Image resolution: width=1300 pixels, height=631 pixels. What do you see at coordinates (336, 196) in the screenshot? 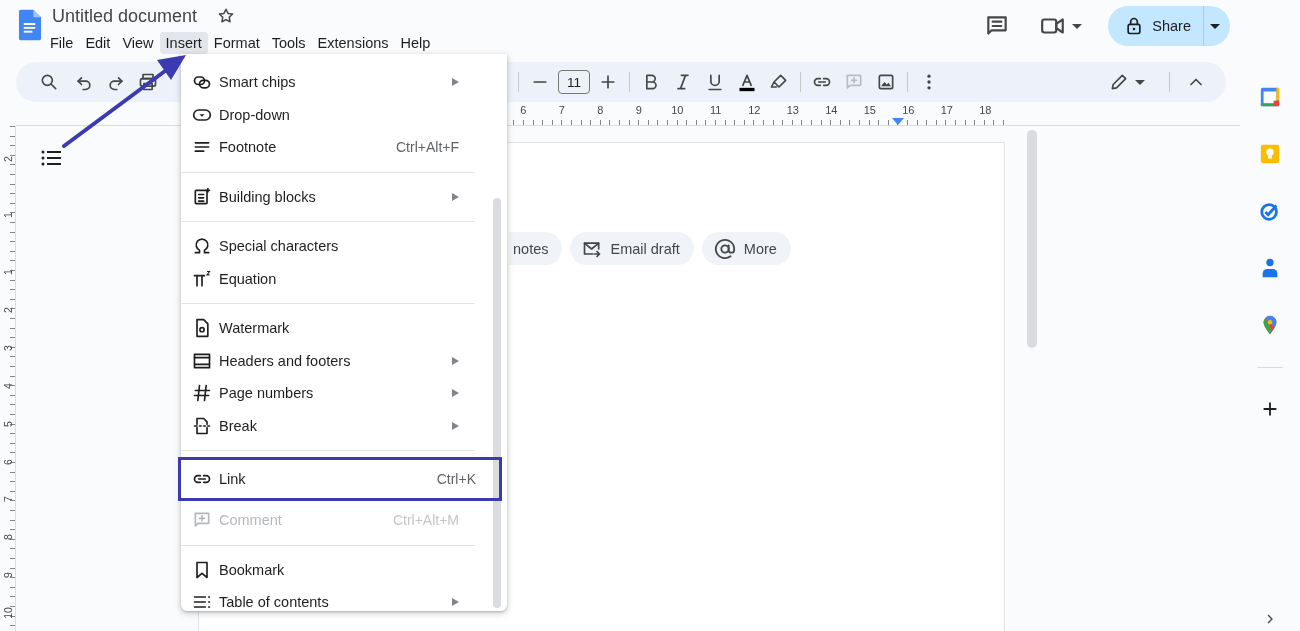
I see `menu-item: Building blocks` at bounding box center [336, 196].